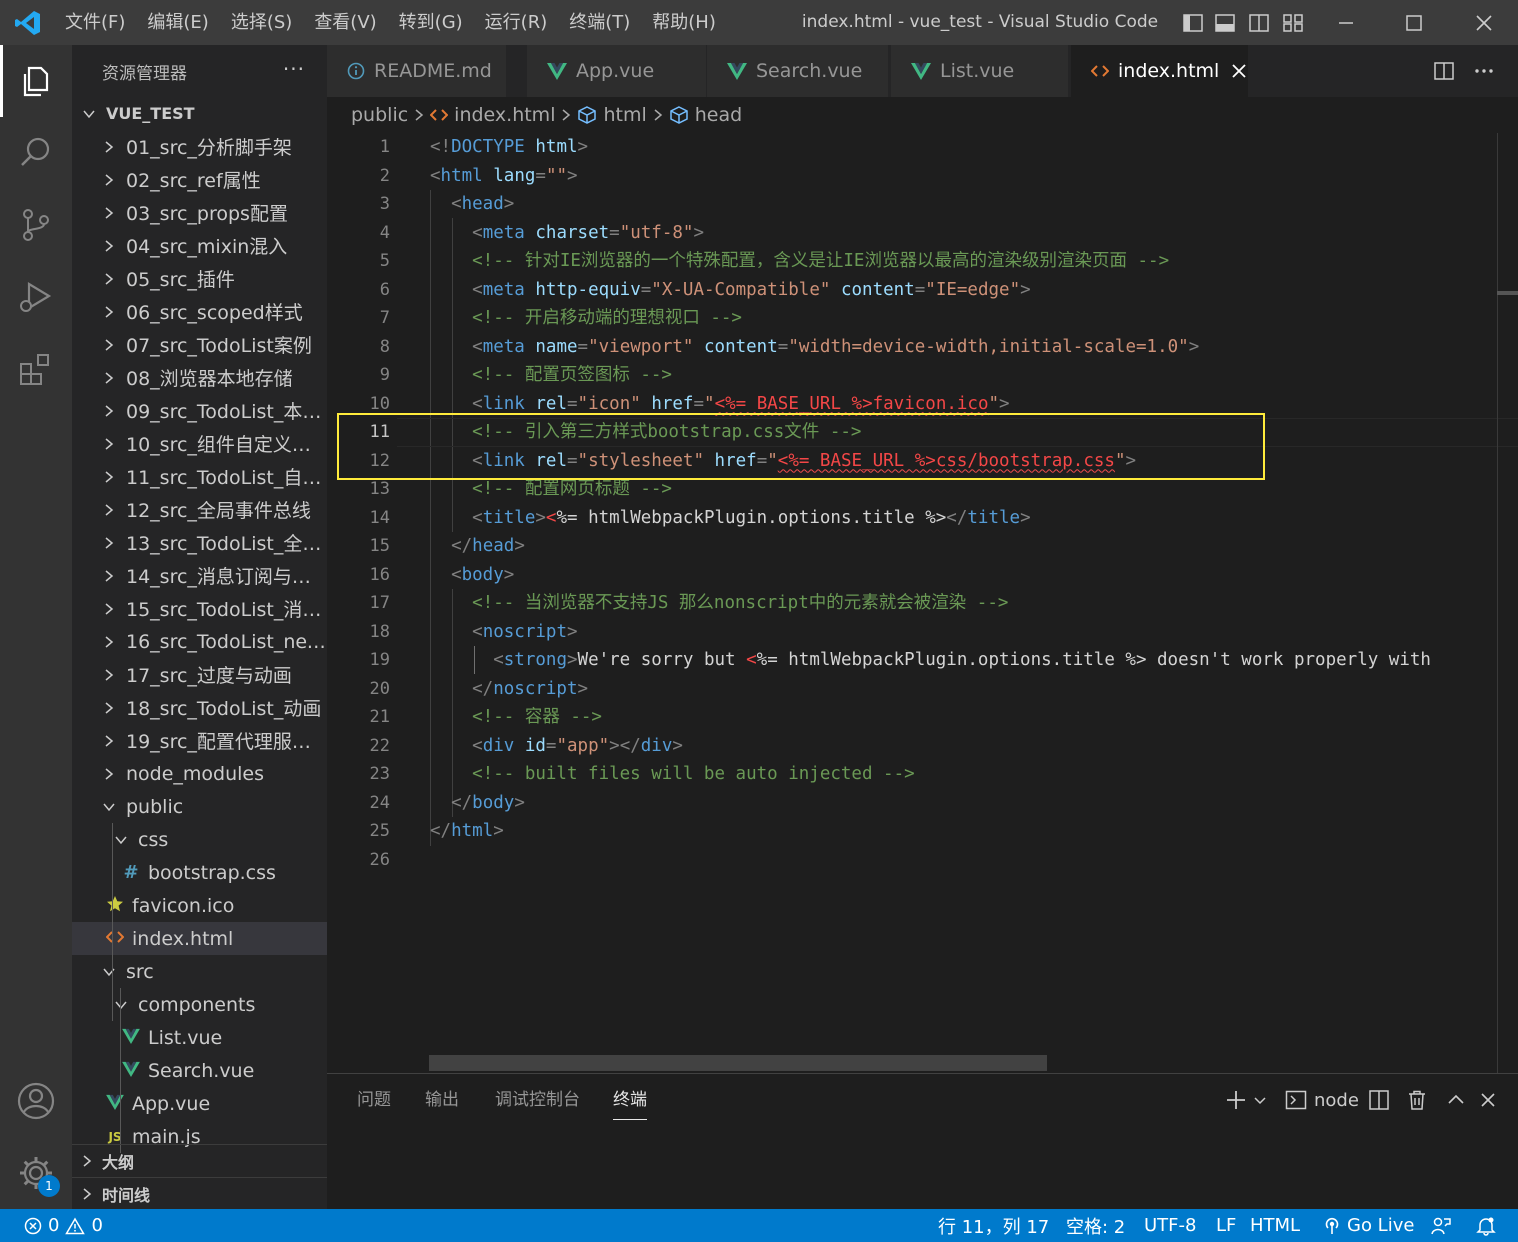 The height and width of the screenshot is (1242, 1518). I want to click on indentation-status: 空格: 2, so click(1095, 1225).